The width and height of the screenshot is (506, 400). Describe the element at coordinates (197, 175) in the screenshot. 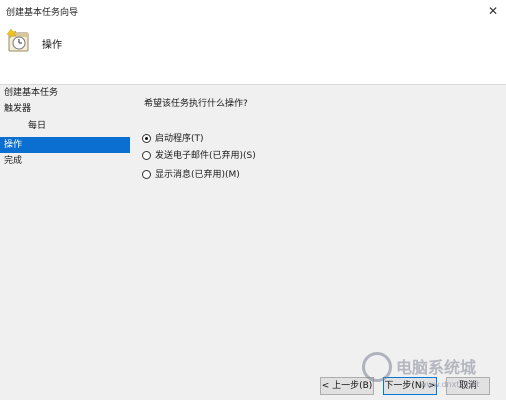

I see `option-display-message-label: 显示消息(已弃用)(M)` at that location.